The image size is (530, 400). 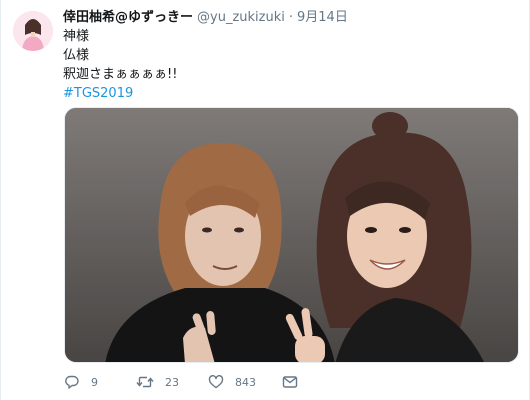 I want to click on direct-message-icon, so click(x=290, y=382).